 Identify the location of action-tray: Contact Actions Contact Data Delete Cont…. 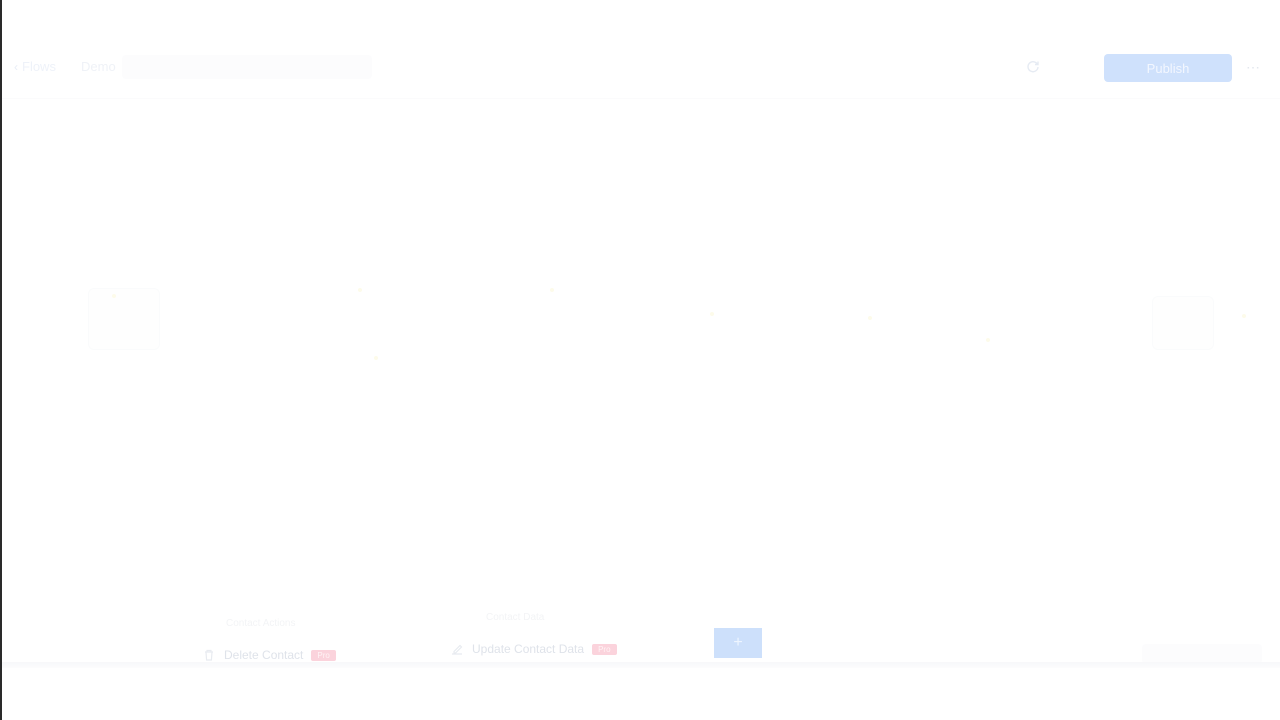
(641, 635).